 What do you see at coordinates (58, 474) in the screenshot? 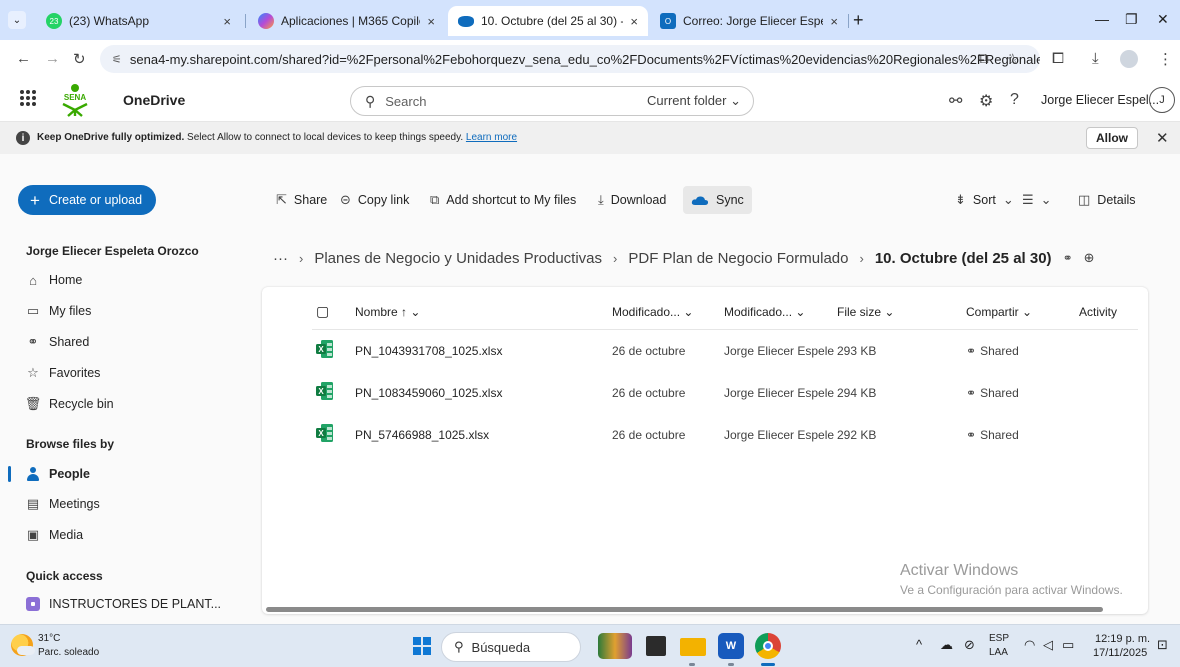
I see `sidebar-item-people: People` at bounding box center [58, 474].